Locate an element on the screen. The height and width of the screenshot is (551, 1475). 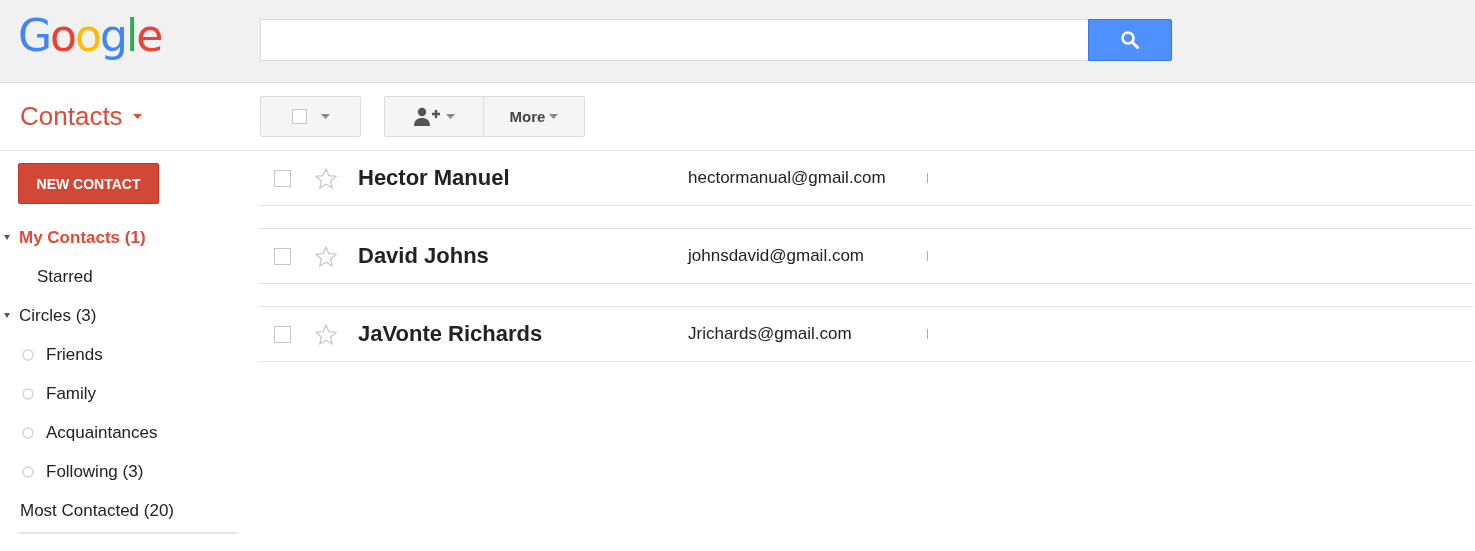
sidebar-item: Family is located at coordinates (71, 393).